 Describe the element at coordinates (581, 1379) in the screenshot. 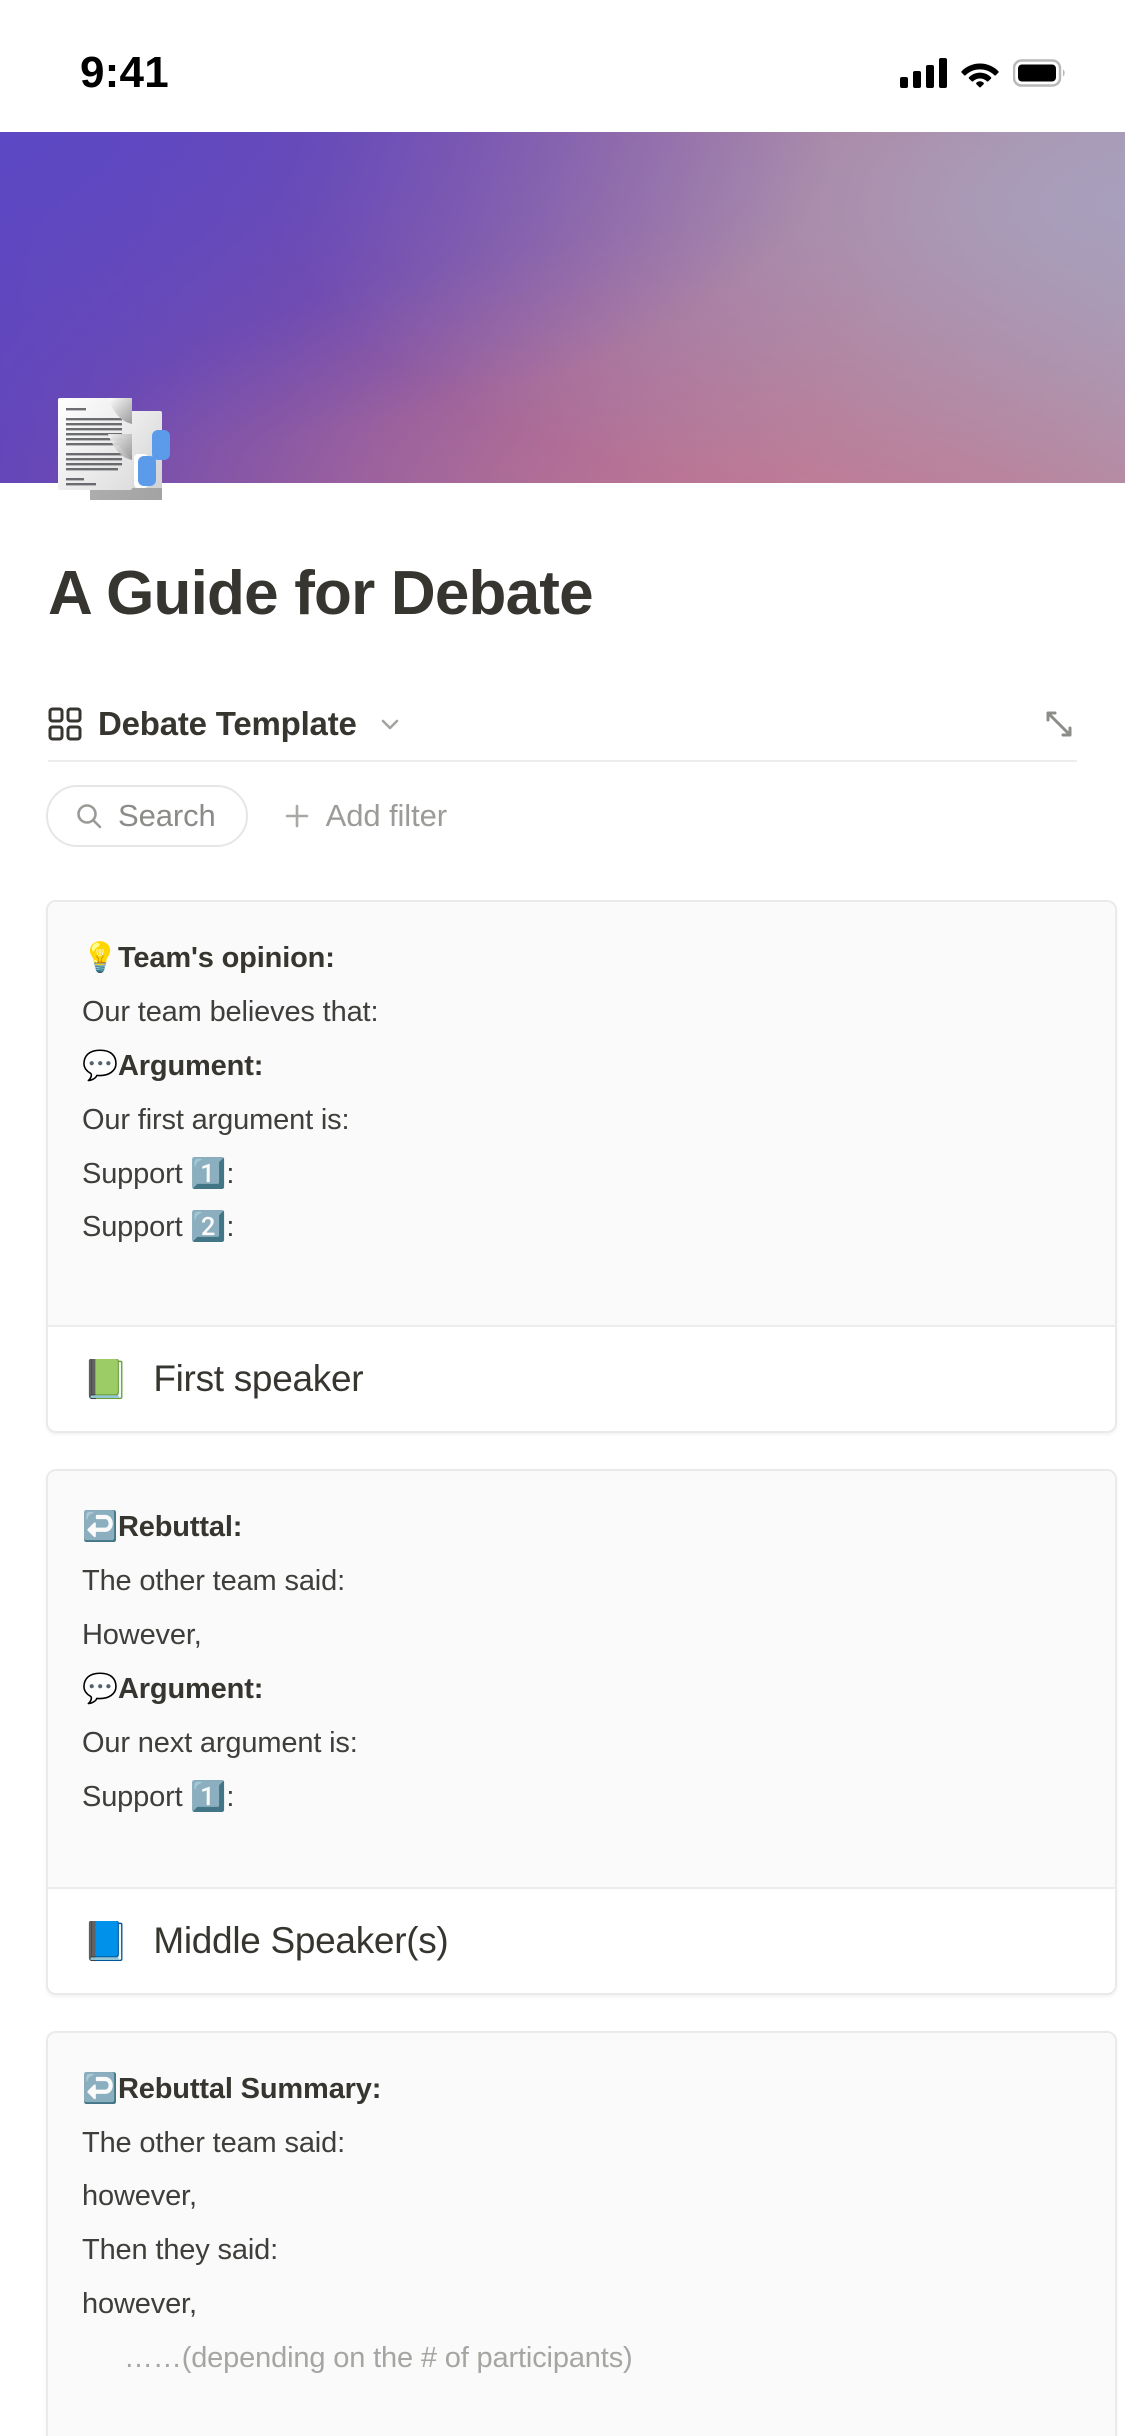

I see `card-footer: 📗 First speaker` at that location.